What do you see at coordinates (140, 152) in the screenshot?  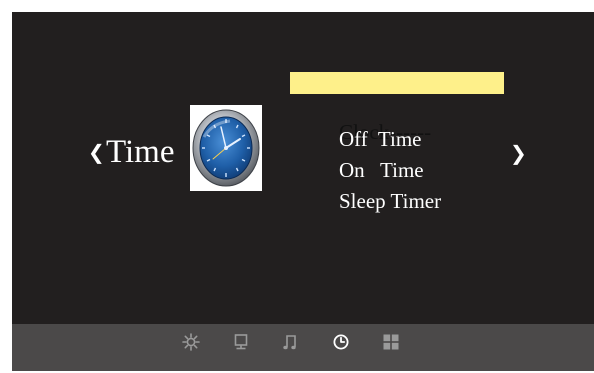 I see `section-title: Time` at bounding box center [140, 152].